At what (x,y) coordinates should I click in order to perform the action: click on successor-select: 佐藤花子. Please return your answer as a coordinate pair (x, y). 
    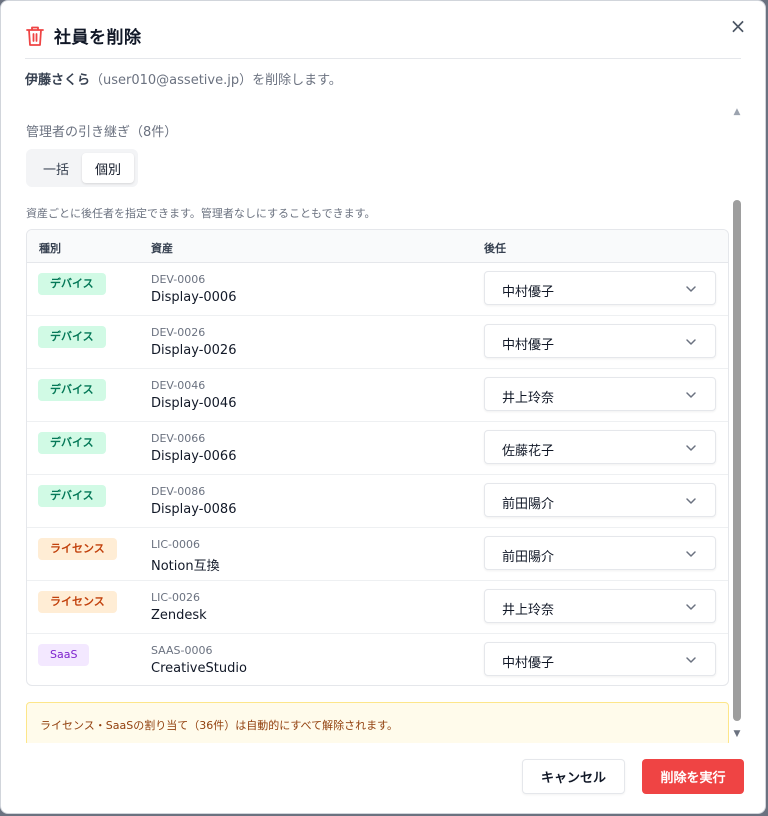
    Looking at the image, I should click on (600, 447).